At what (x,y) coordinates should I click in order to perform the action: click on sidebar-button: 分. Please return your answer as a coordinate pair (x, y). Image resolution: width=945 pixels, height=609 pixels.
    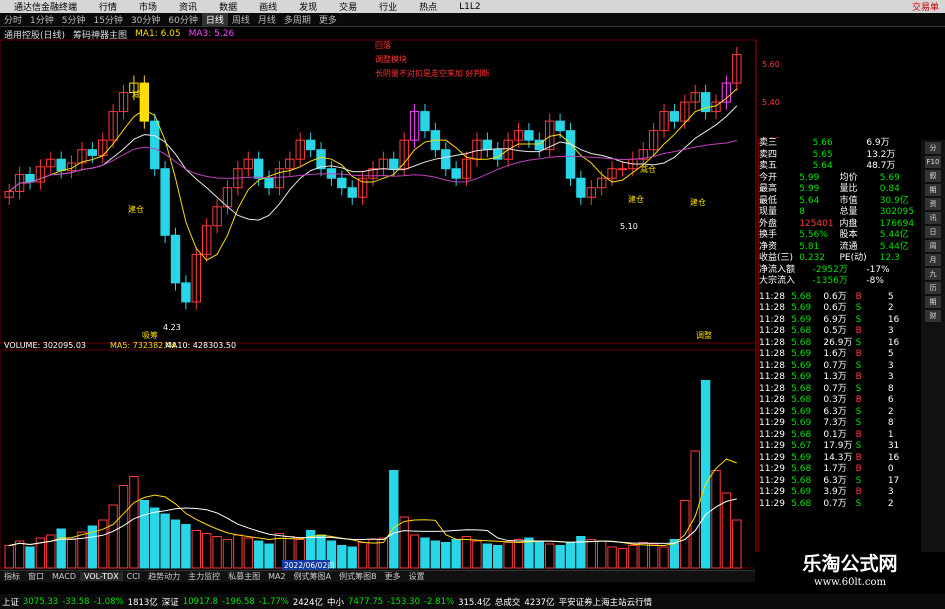
    Looking at the image, I should click on (933, 148).